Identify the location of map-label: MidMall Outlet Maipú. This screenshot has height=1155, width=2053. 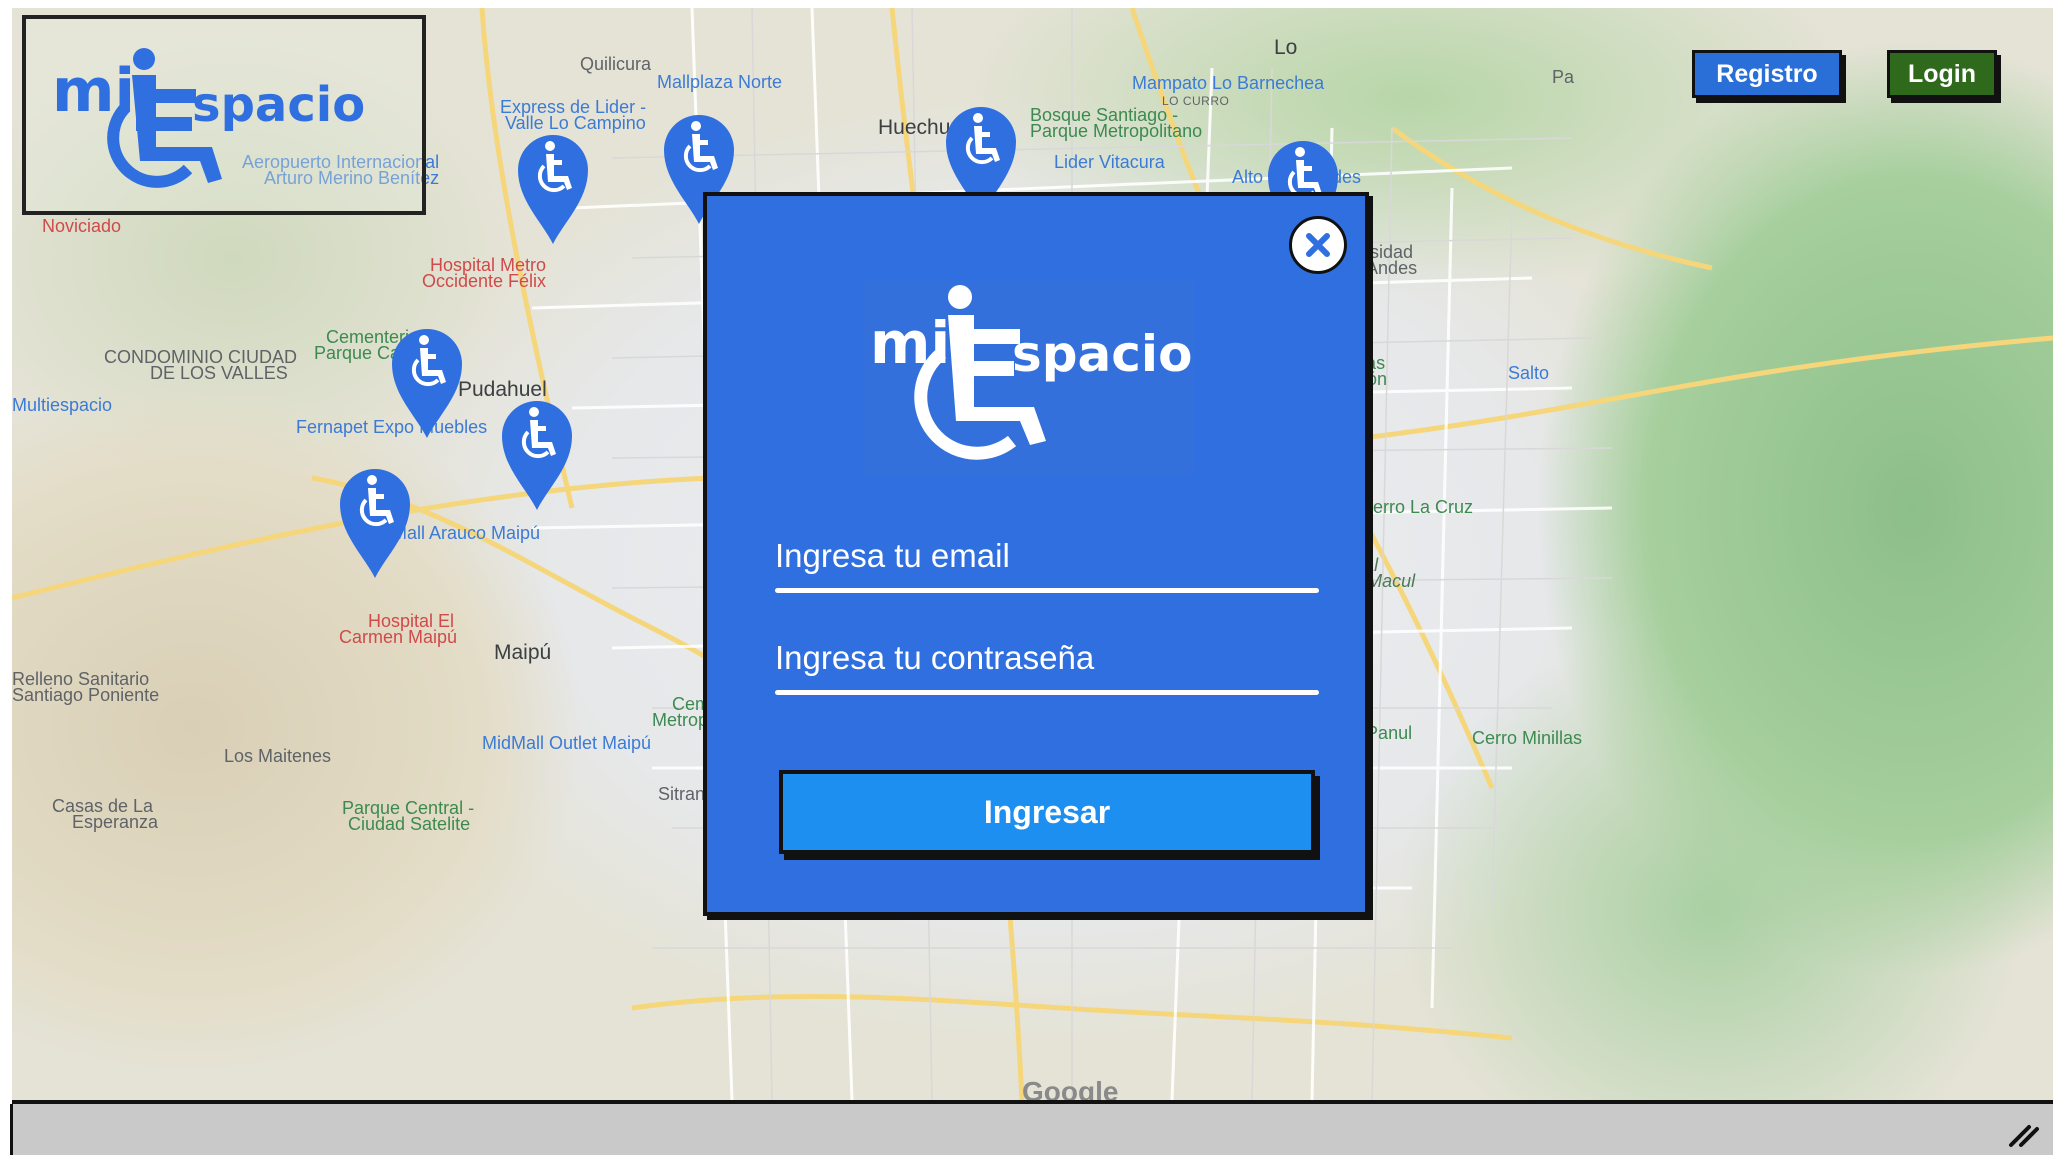
(567, 743).